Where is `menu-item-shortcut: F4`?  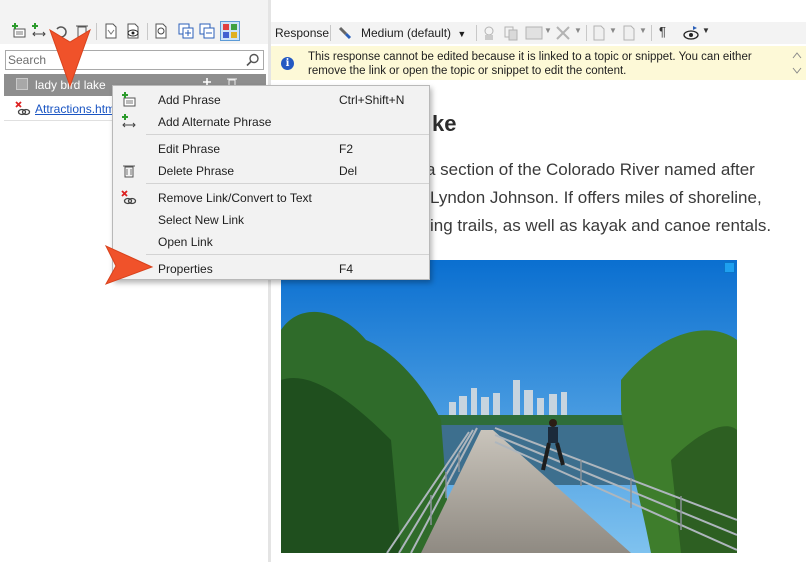 menu-item-shortcut: F4 is located at coordinates (346, 269).